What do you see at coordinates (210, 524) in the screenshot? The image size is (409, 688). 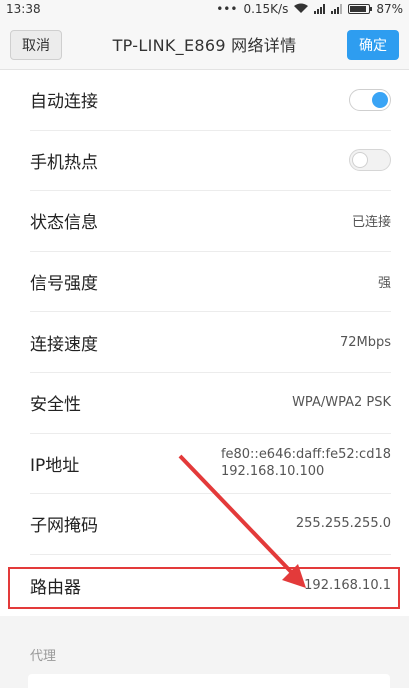 I see `row-subnet-mask: 子网掩码 255.255.255.0` at bounding box center [210, 524].